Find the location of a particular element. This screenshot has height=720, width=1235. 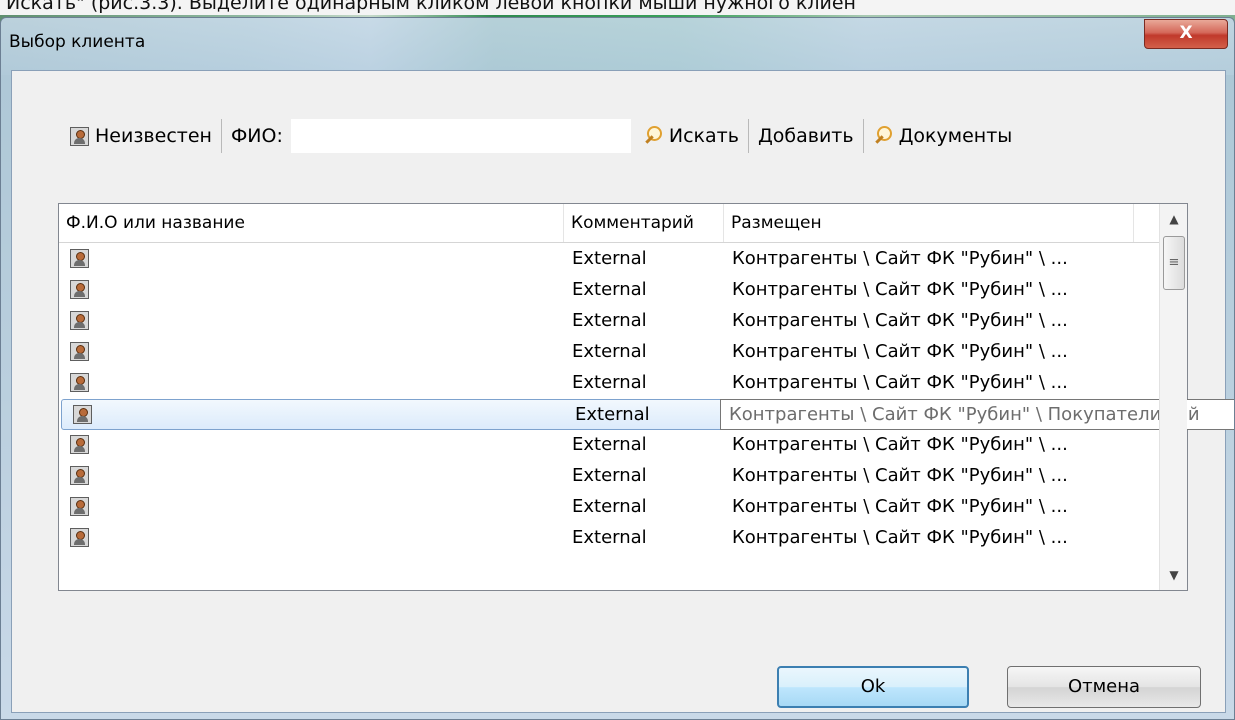

search-button: Искать is located at coordinates (691, 136).